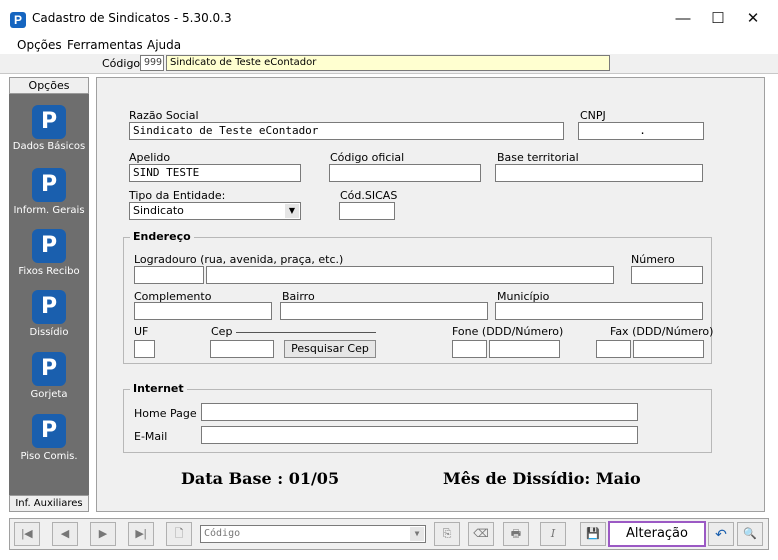 This screenshot has width=778, height=560. I want to click on next-record-icon: ▶, so click(103, 534).